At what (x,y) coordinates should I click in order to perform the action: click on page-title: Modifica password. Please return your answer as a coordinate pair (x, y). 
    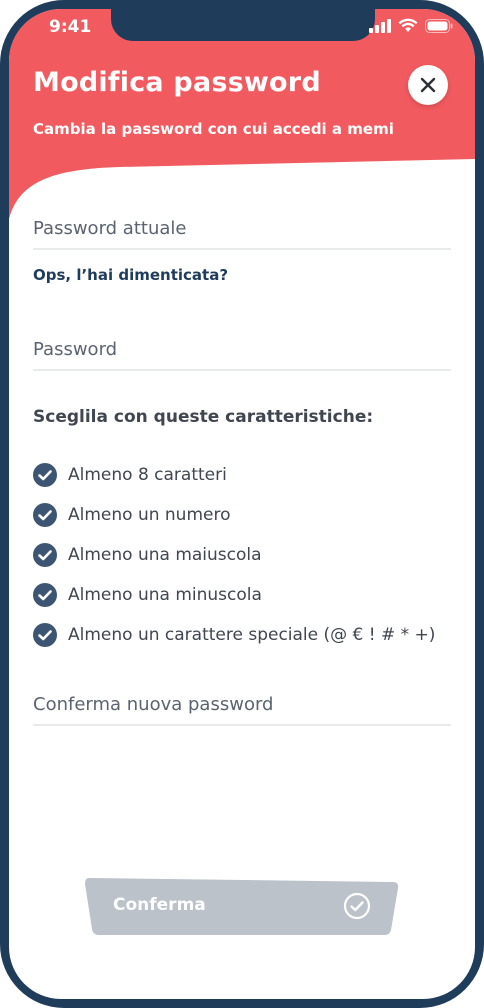
    Looking at the image, I should click on (177, 82).